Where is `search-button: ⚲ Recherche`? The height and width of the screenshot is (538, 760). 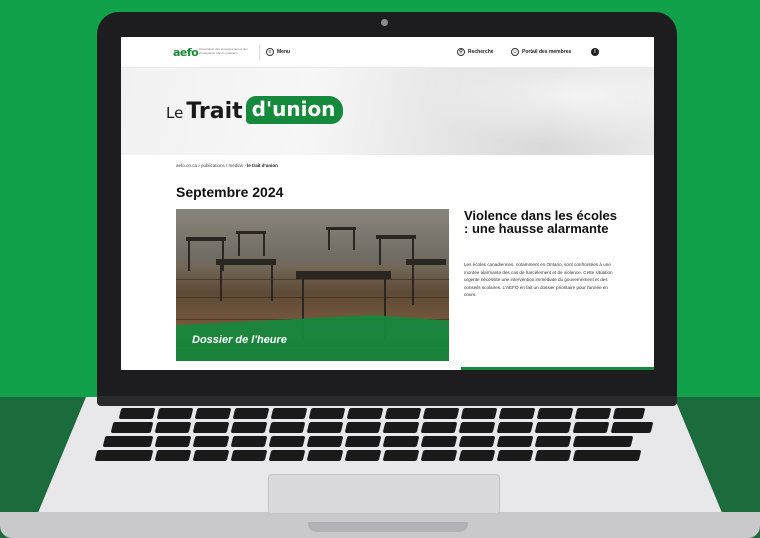 search-button: ⚲ Recherche is located at coordinates (475, 52).